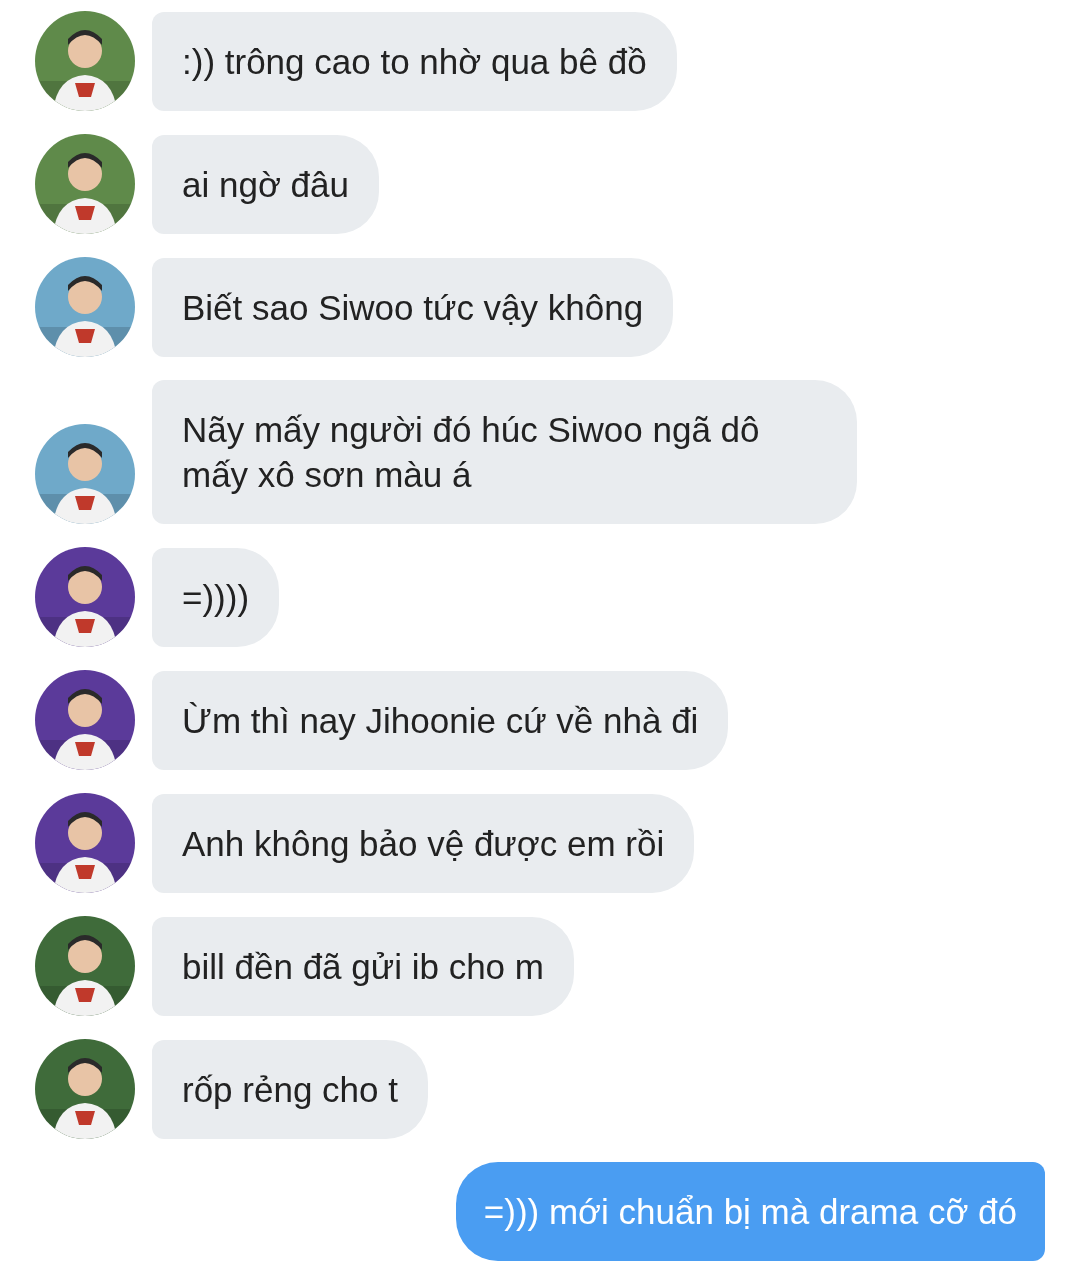  What do you see at coordinates (363, 966) in the screenshot?
I see `received-message-bubble: bill đền đã gửi ib cho m` at bounding box center [363, 966].